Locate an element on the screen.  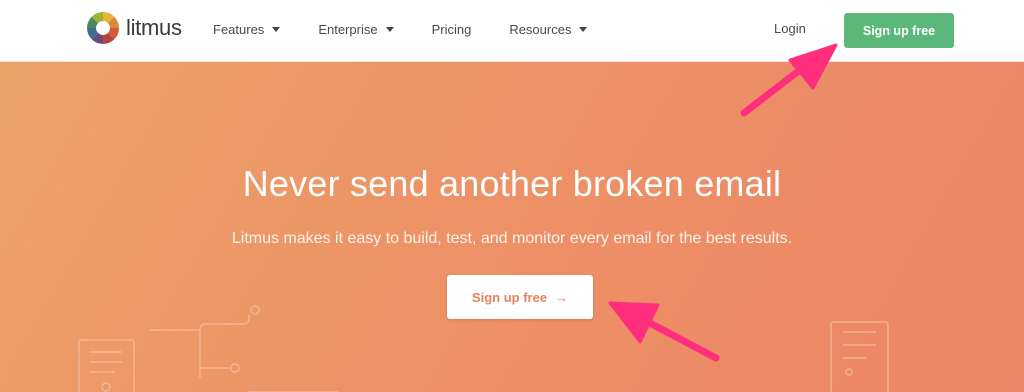
logo: litmus is located at coordinates (134, 28).